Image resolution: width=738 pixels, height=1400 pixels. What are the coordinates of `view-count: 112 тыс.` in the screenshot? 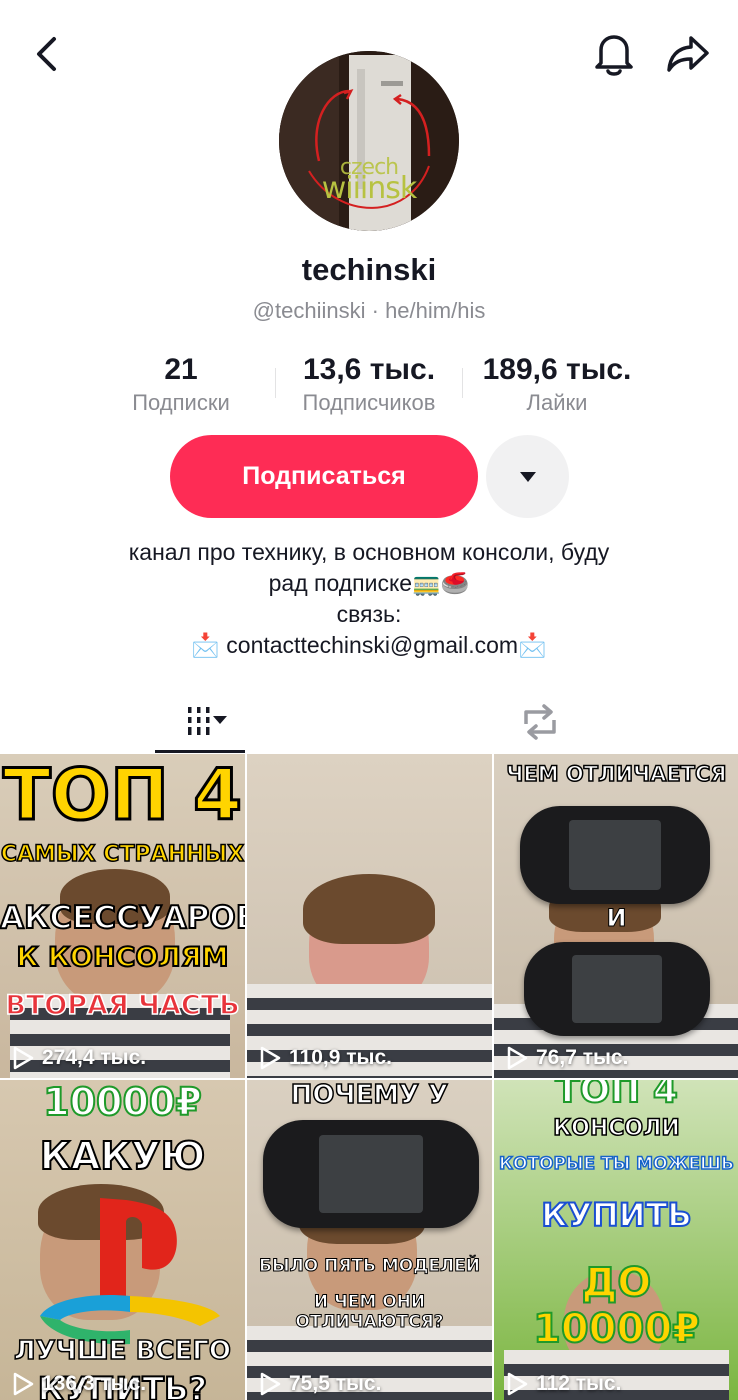 It's located at (563, 1384).